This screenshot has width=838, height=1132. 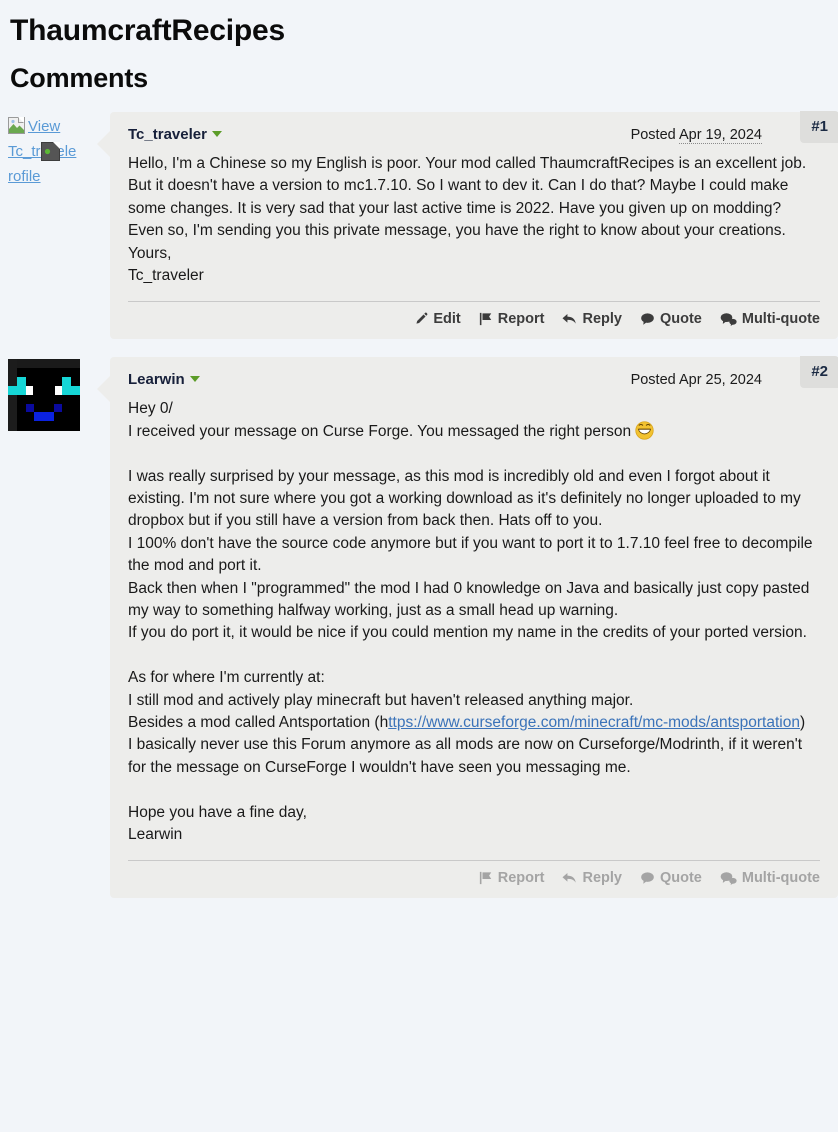 What do you see at coordinates (720, 380) in the screenshot?
I see `posted-date: Apr 25, 2024` at bounding box center [720, 380].